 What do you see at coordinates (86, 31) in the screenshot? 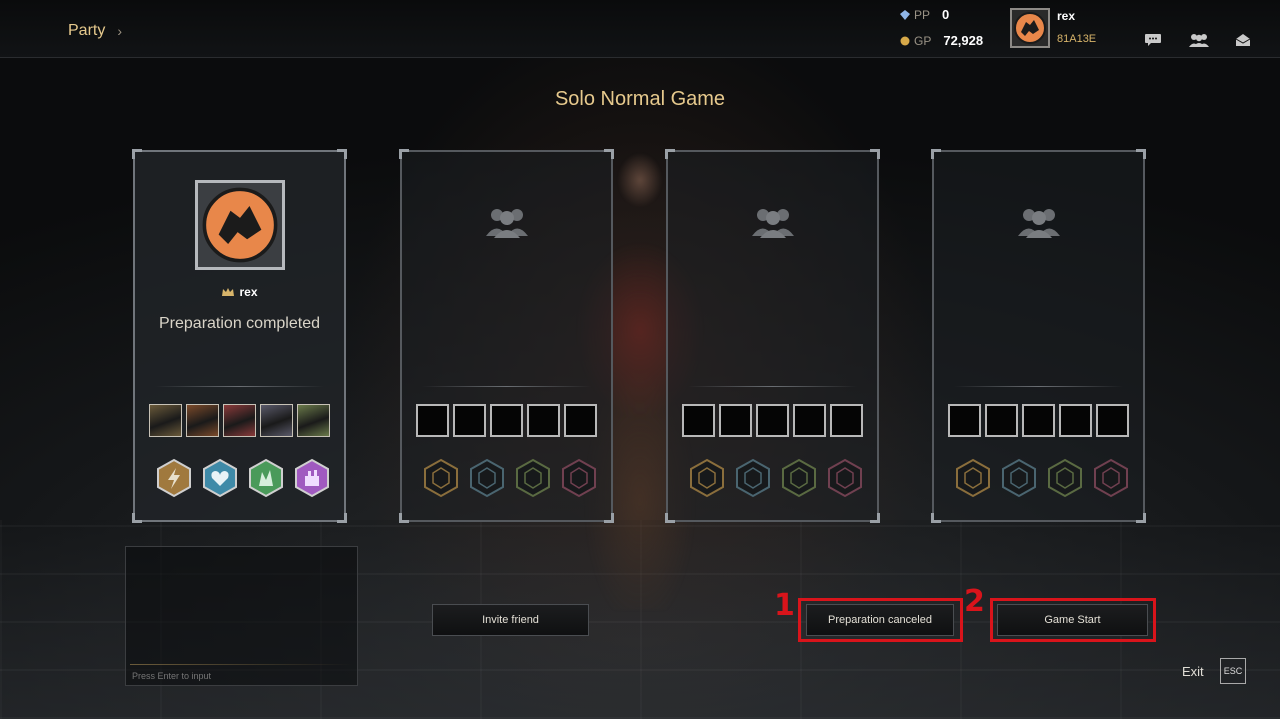
I see `breadcrumb-label: Party` at bounding box center [86, 31].